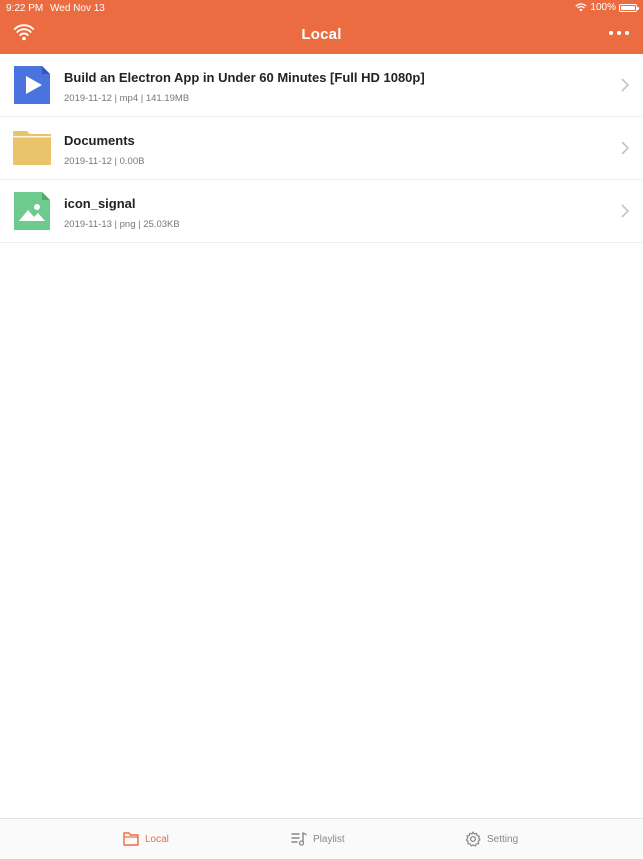  I want to click on battery-icon, so click(629, 7).